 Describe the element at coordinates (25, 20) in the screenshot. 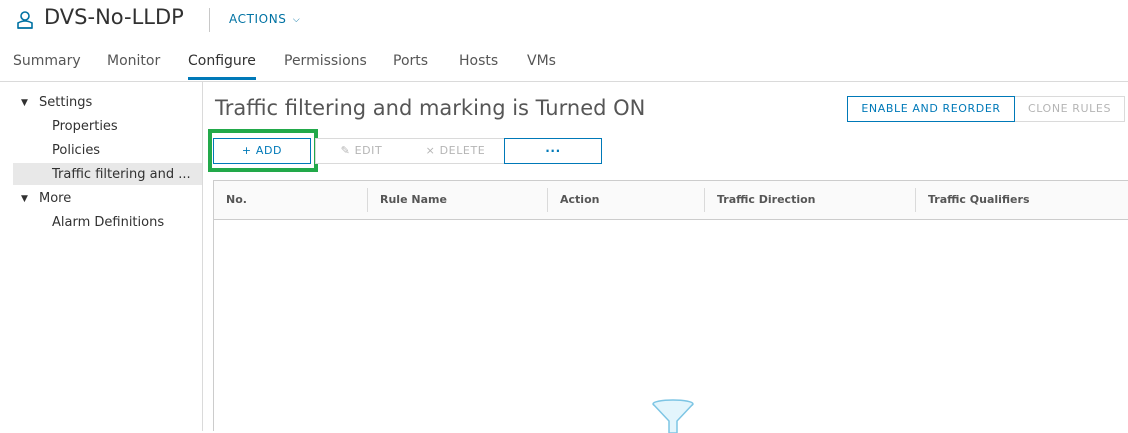

I see `dvs-network-icon` at that location.